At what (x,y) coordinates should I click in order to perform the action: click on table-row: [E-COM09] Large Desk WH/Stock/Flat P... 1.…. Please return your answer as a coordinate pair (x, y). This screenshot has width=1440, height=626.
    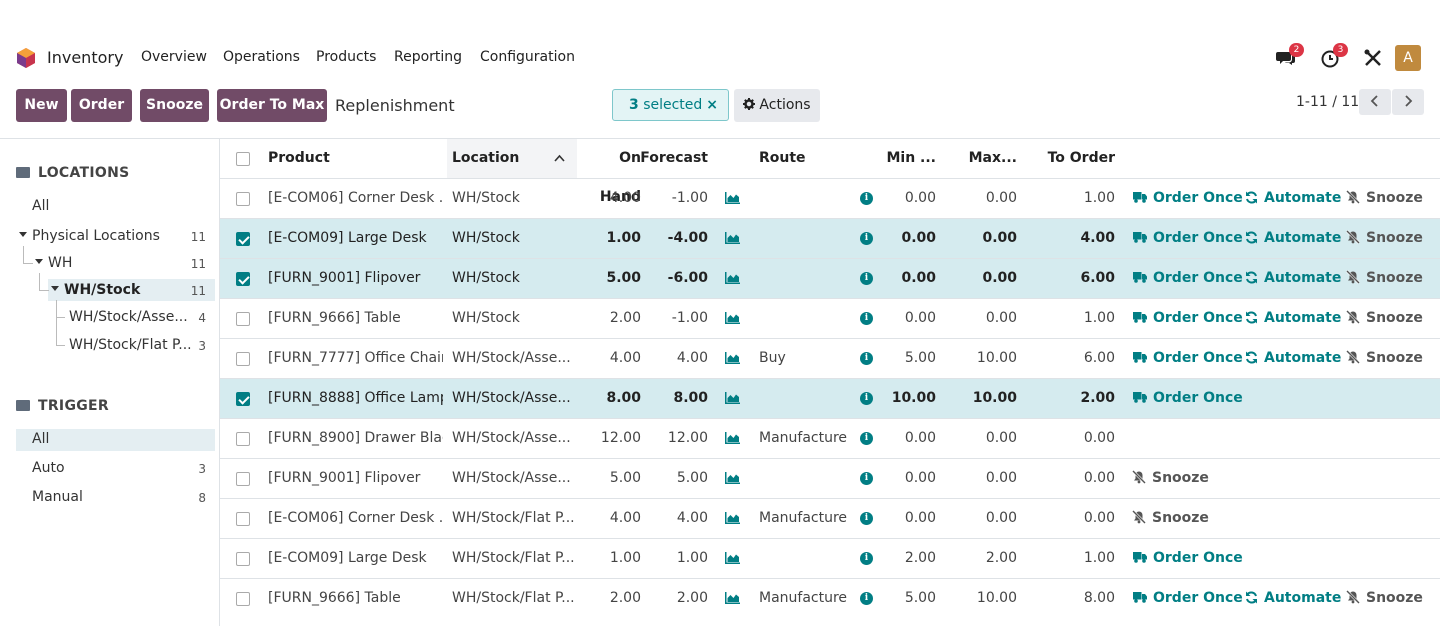
    Looking at the image, I should click on (830, 558).